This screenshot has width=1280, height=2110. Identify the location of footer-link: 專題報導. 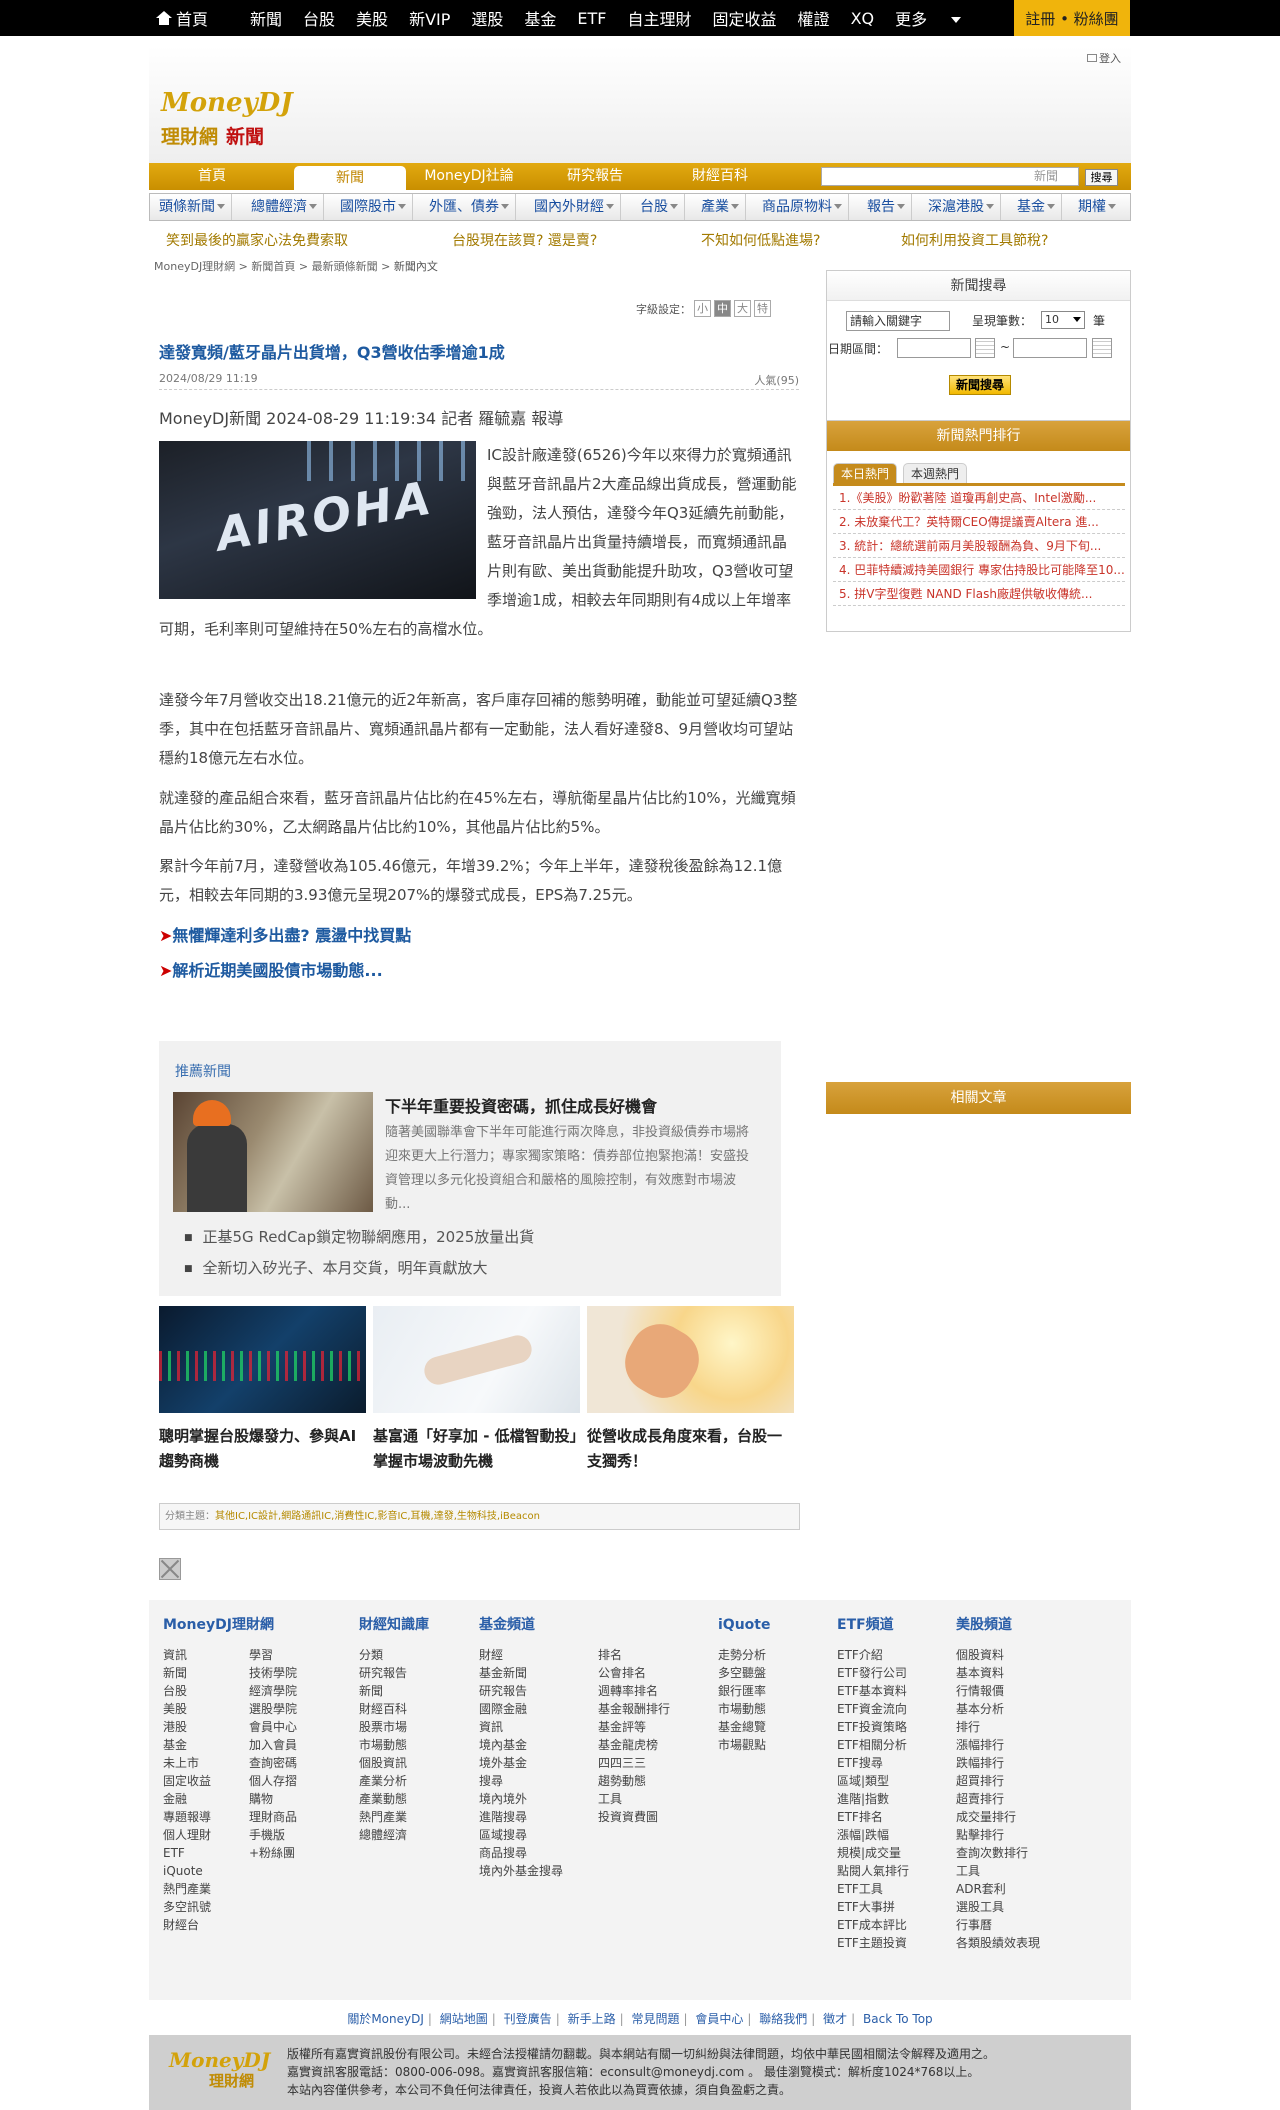
(187, 1817).